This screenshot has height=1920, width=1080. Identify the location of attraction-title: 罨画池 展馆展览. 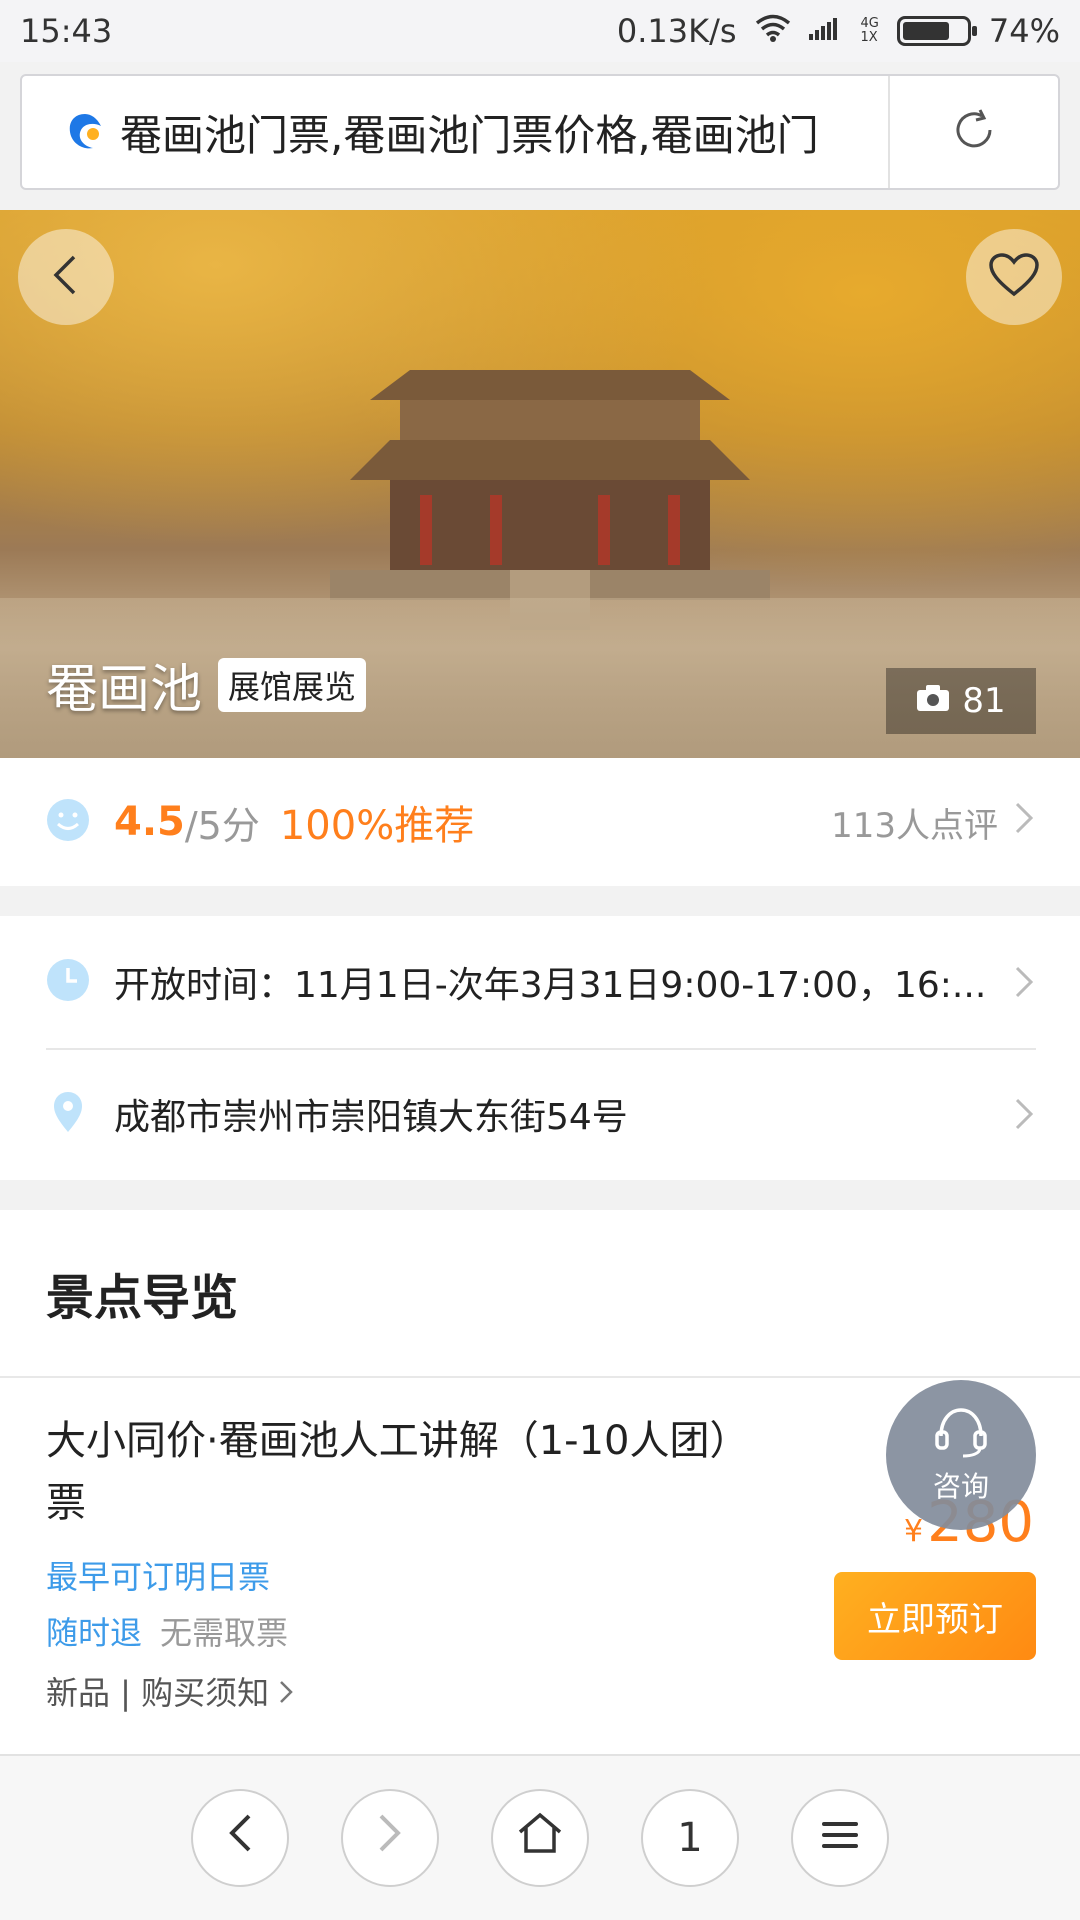
(206, 684).